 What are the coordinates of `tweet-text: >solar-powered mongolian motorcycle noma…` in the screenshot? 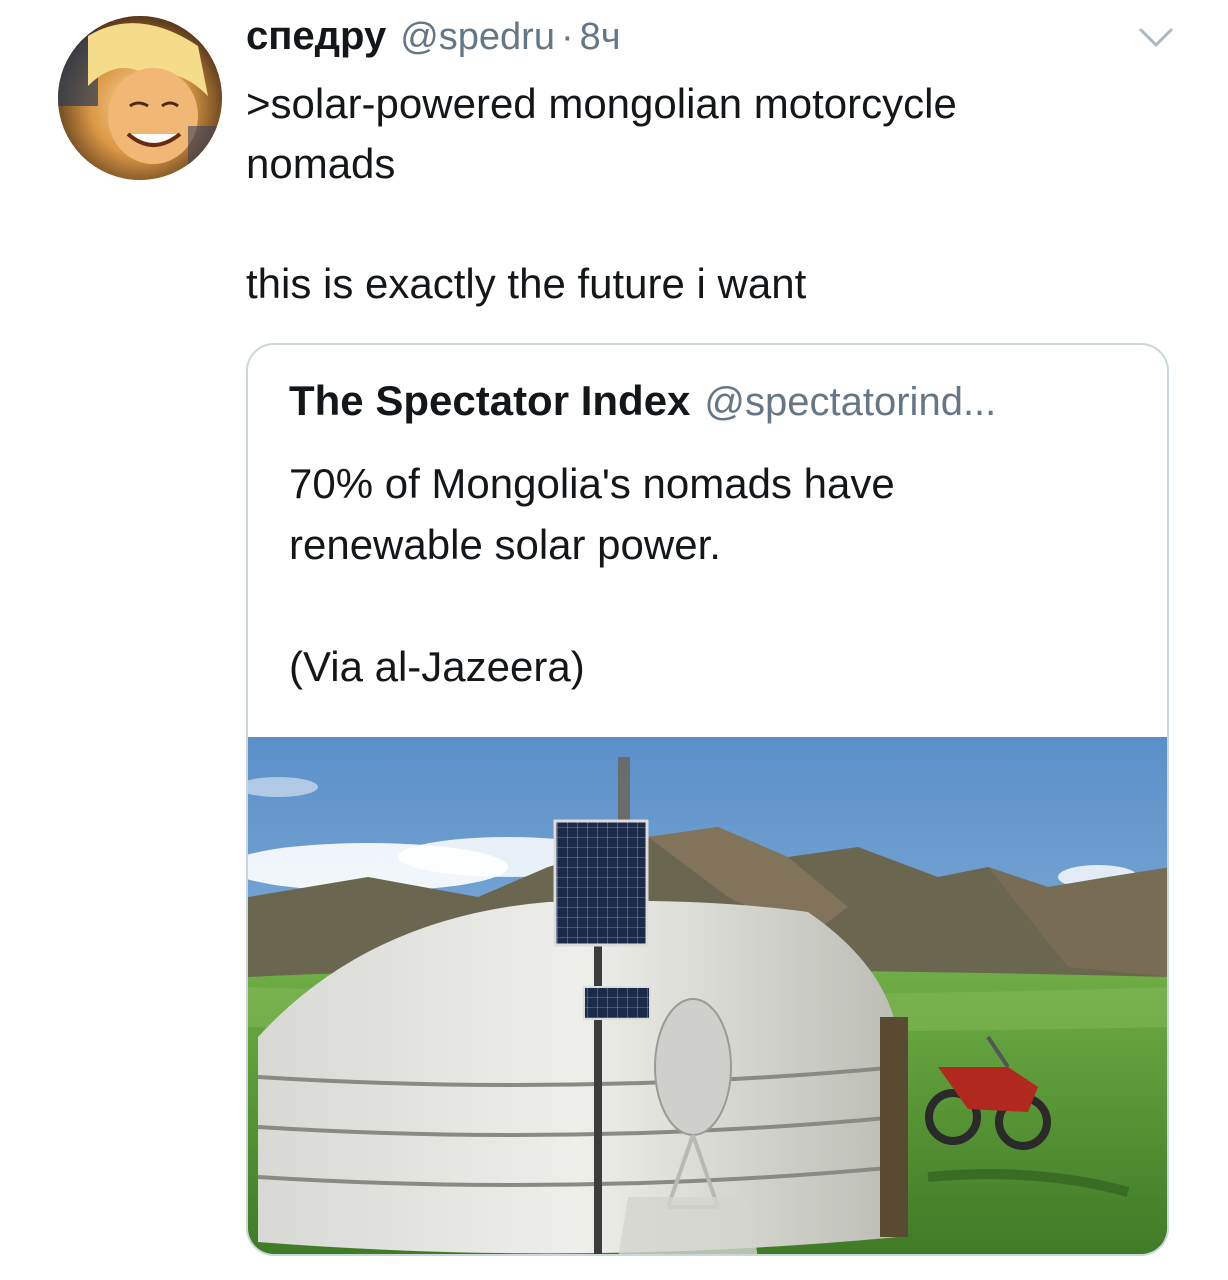 It's located at (601, 193).